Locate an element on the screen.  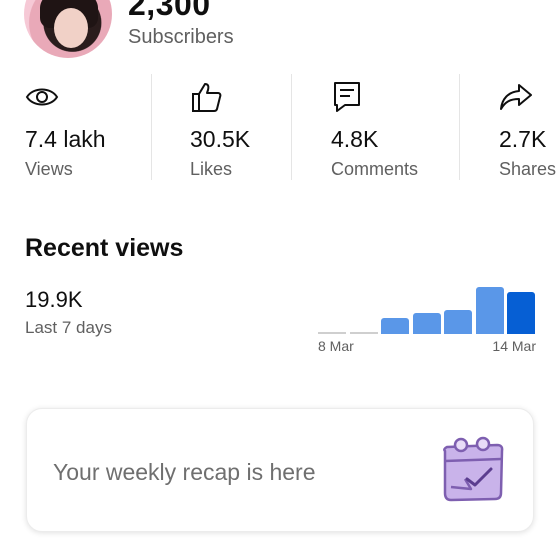
thumbs-up-icon is located at coordinates (207, 97).